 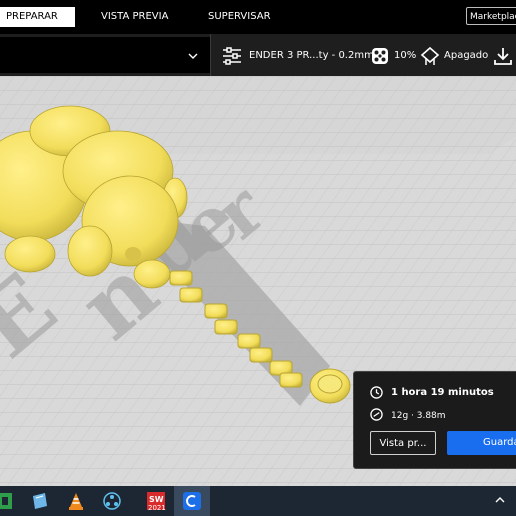 I want to click on download-icon, so click(x=503, y=56).